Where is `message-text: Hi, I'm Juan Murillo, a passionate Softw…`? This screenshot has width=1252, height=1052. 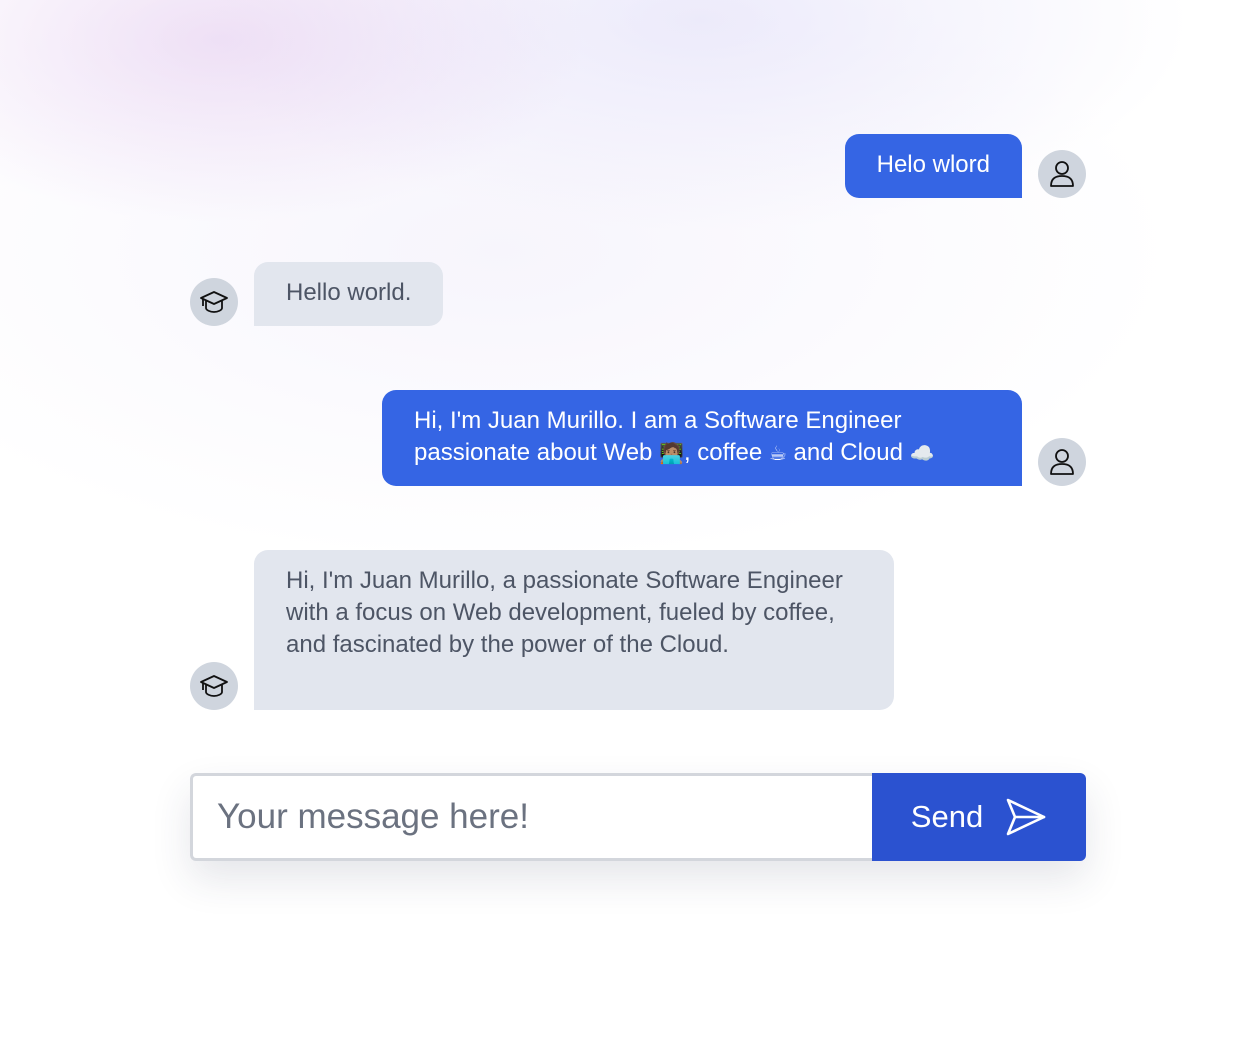 message-text: Hi, I'm Juan Murillo, a passionate Softw… is located at coordinates (564, 612).